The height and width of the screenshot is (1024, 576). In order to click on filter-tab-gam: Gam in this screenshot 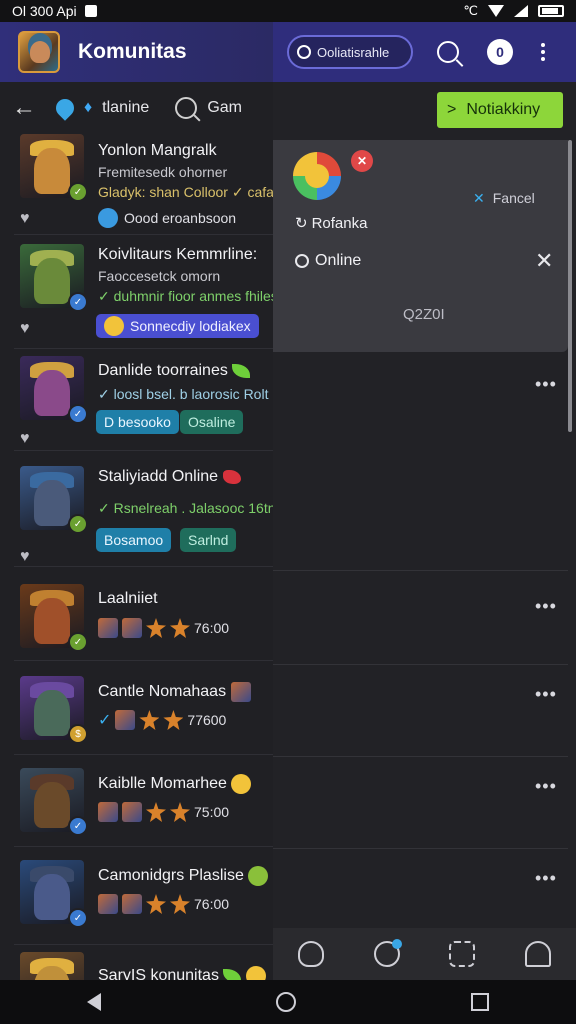, I will do `click(224, 108)`.